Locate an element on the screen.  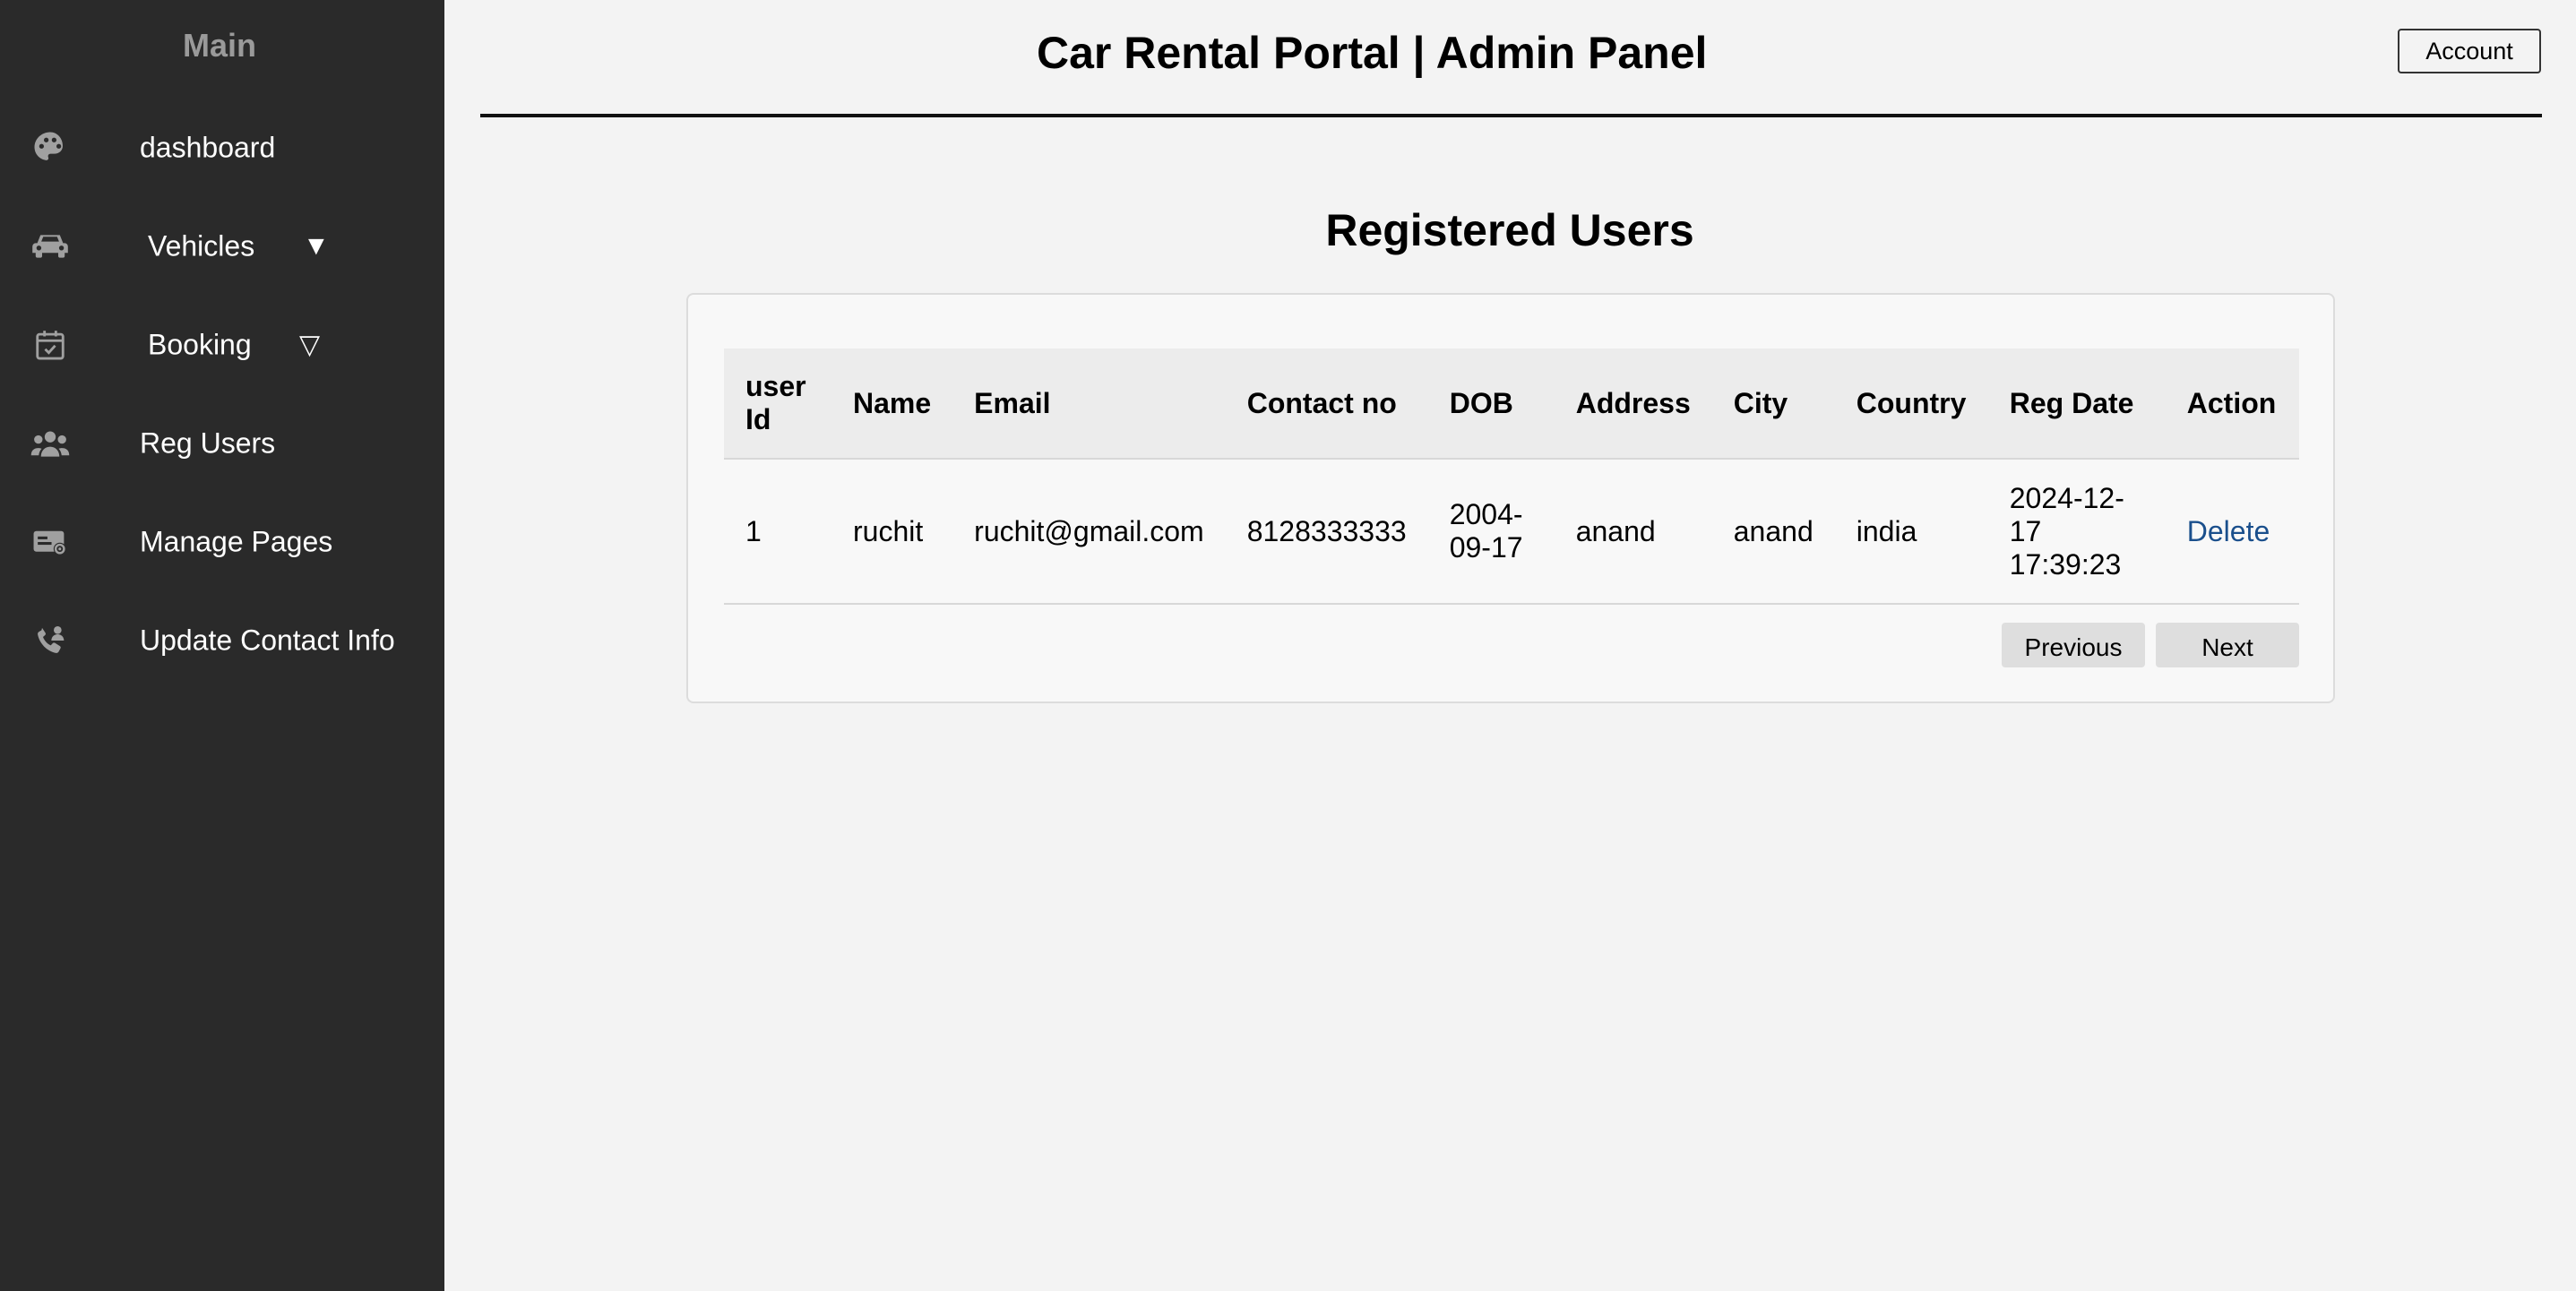
sidebar-item-label: Manage Pages is located at coordinates (237, 541).